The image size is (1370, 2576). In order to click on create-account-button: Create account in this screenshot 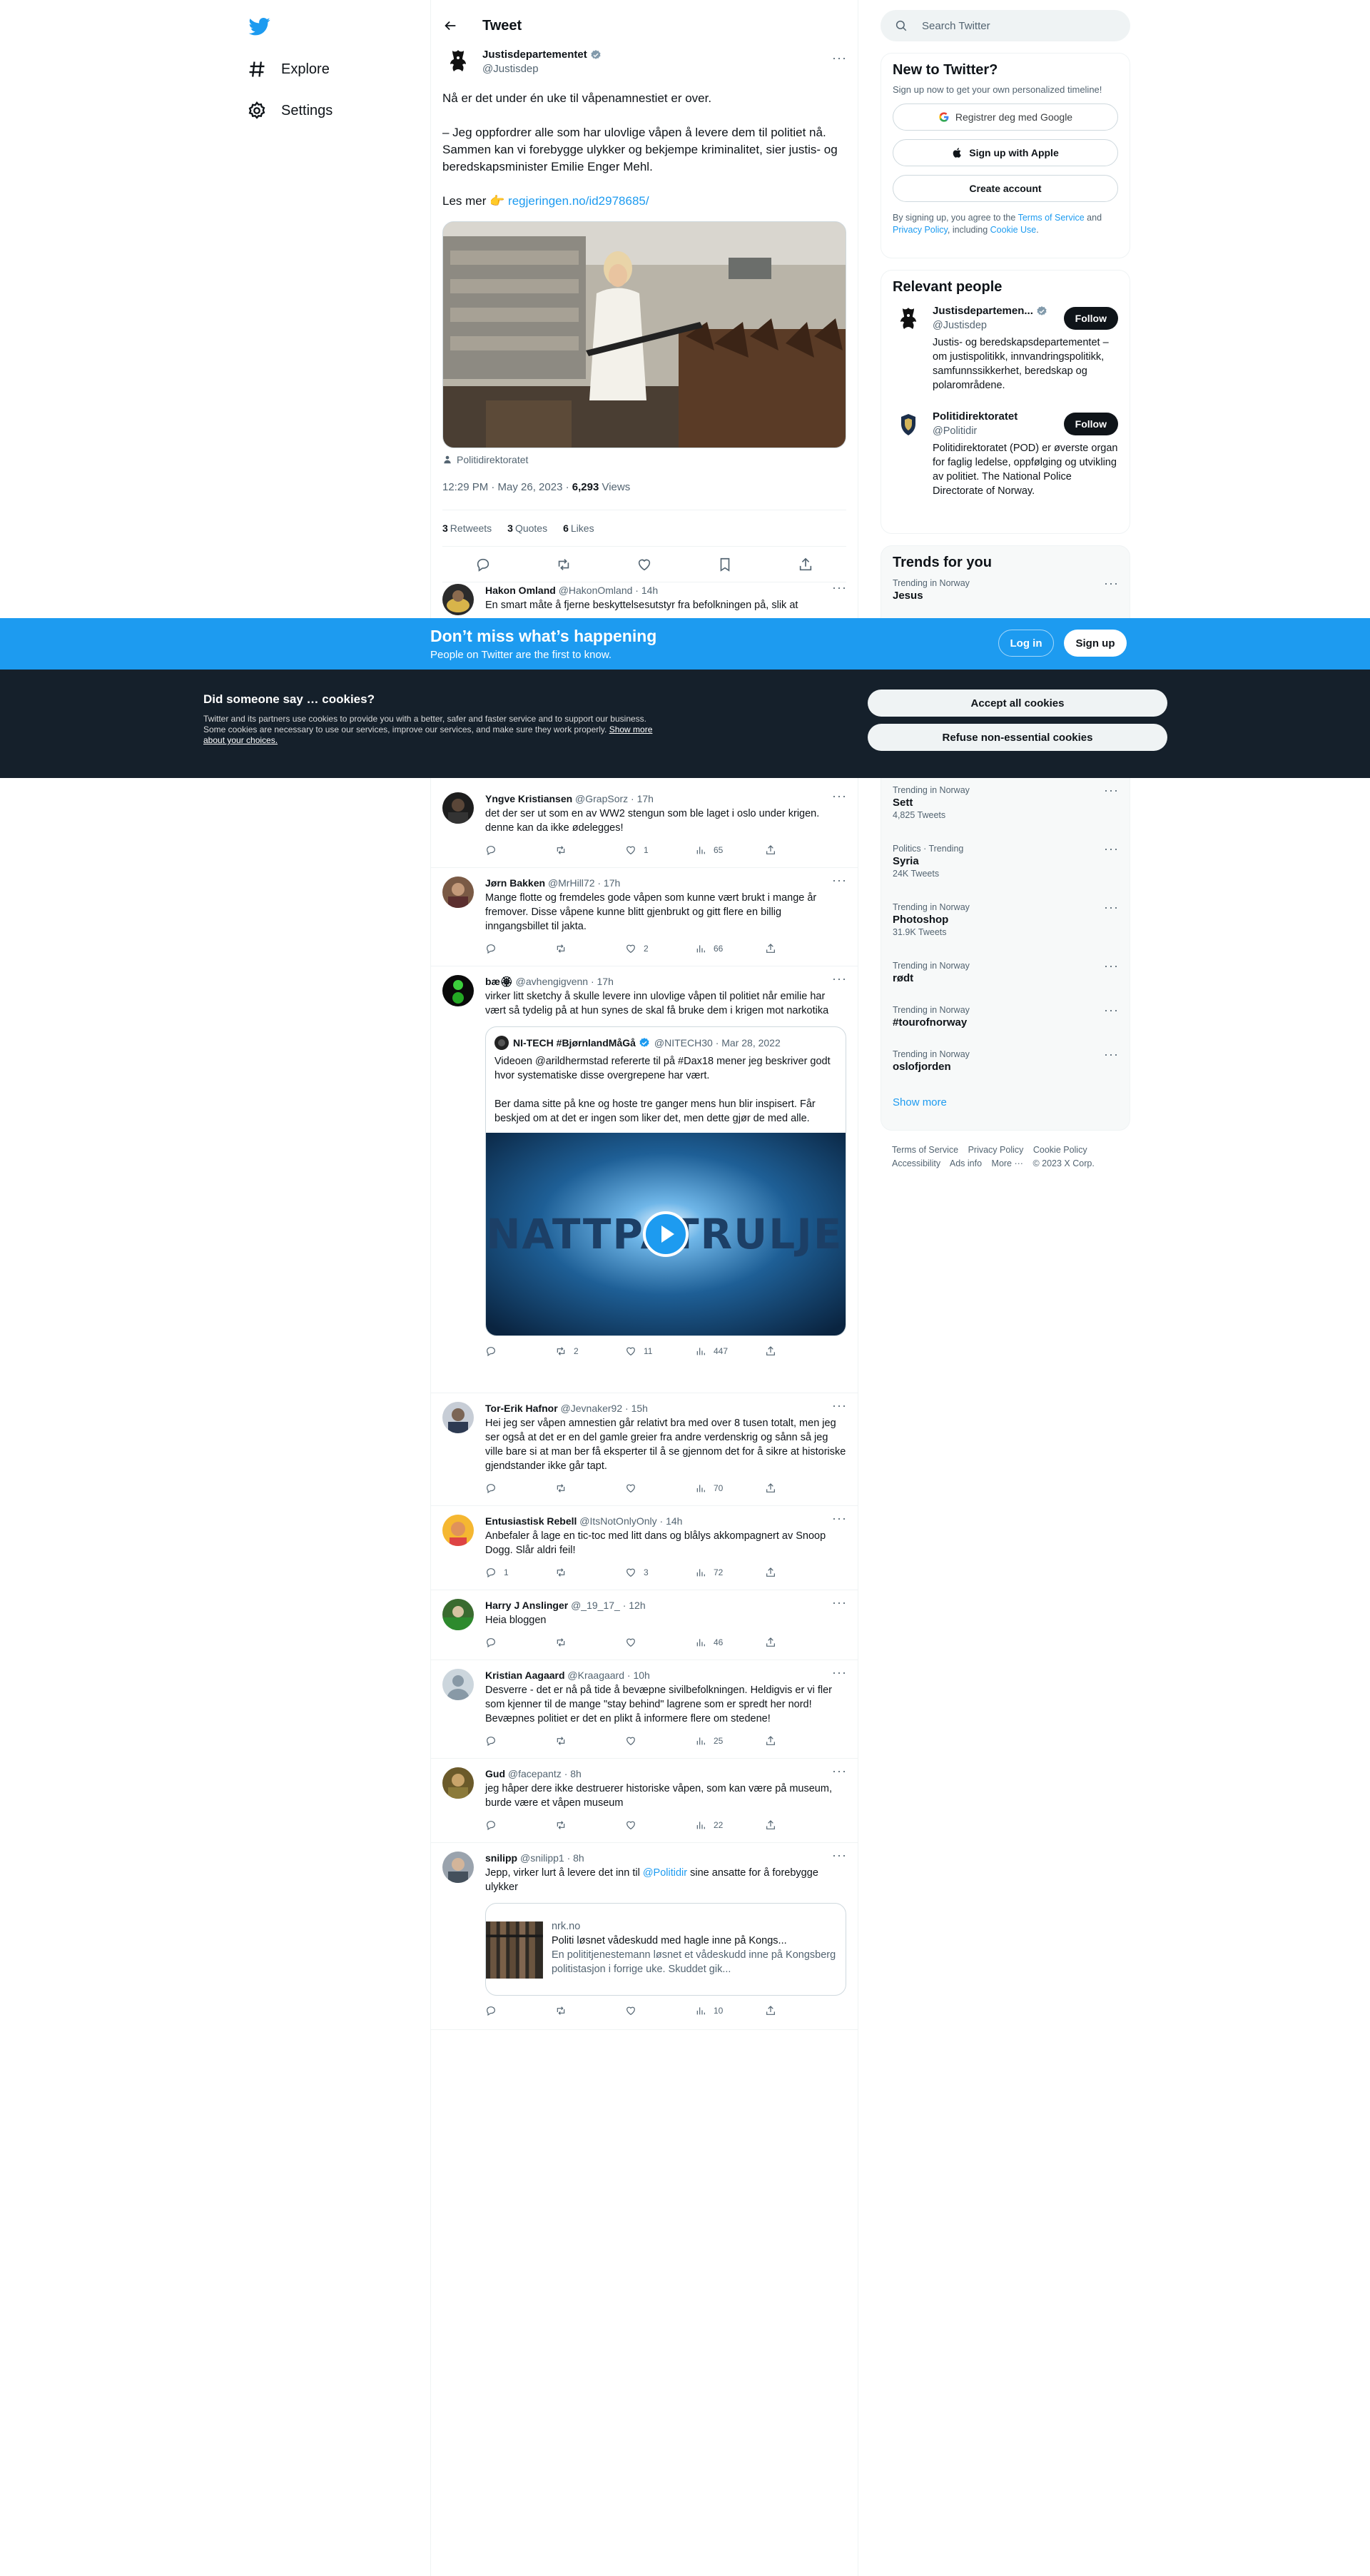, I will do `click(1005, 188)`.